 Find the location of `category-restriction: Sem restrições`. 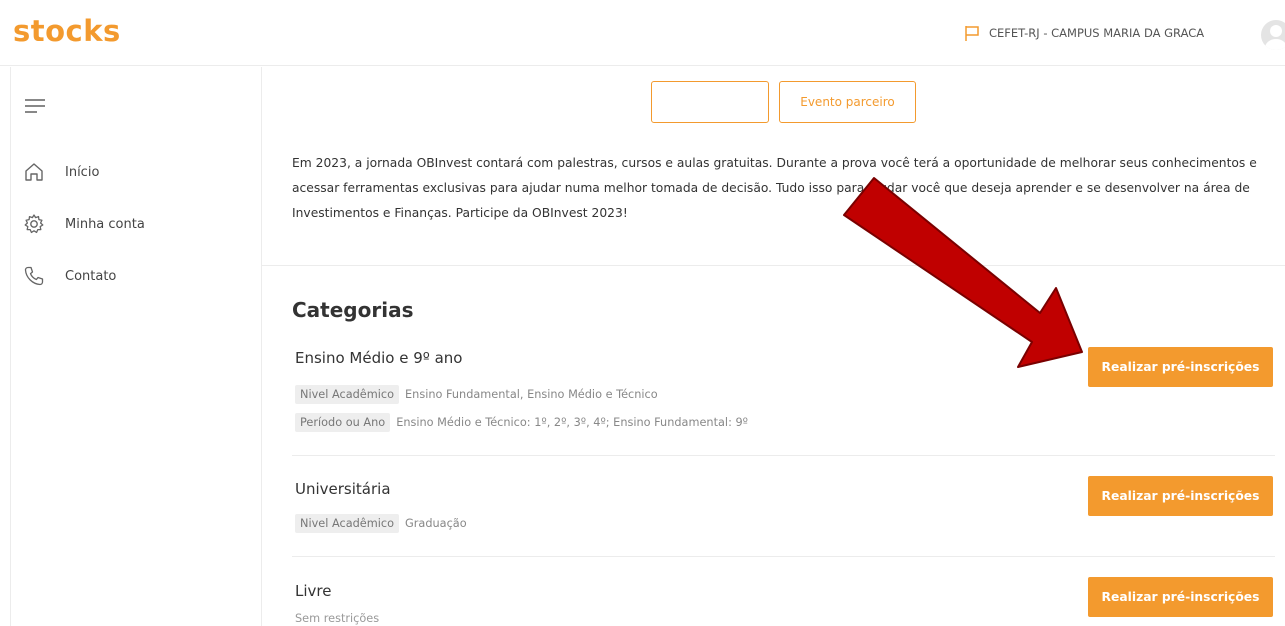

category-restriction: Sem restrições is located at coordinates (337, 618).